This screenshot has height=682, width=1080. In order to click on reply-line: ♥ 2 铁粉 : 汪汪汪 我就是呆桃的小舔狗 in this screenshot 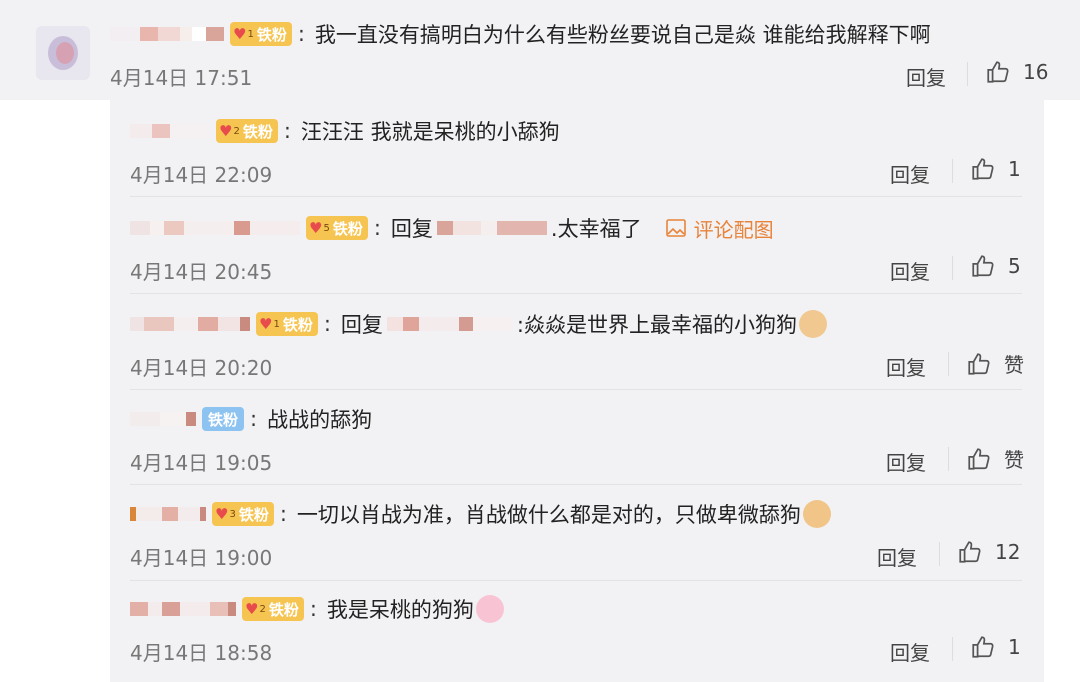, I will do `click(345, 131)`.